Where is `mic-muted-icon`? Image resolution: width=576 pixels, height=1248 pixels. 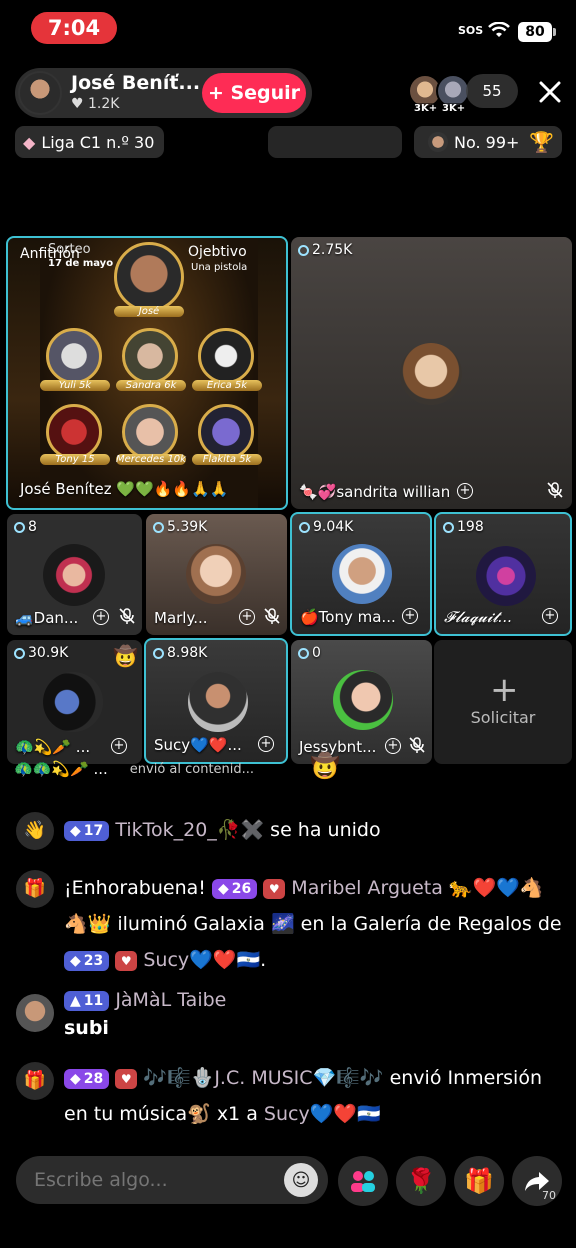 mic-muted-icon is located at coordinates (555, 490).